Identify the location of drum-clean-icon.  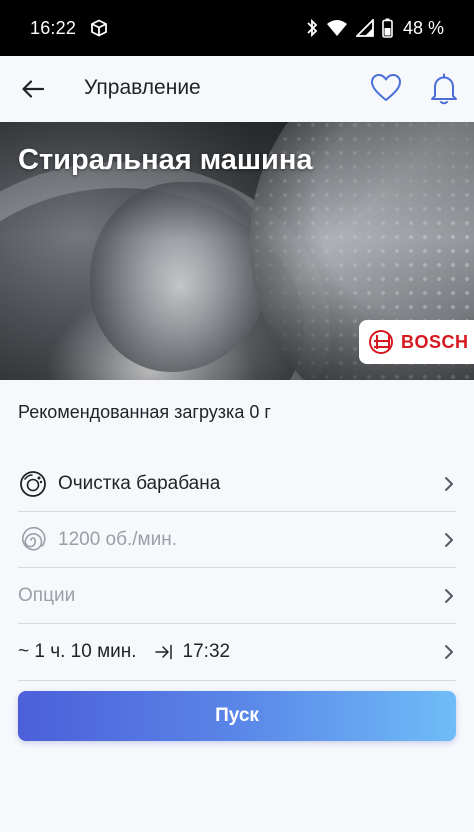
(33, 484).